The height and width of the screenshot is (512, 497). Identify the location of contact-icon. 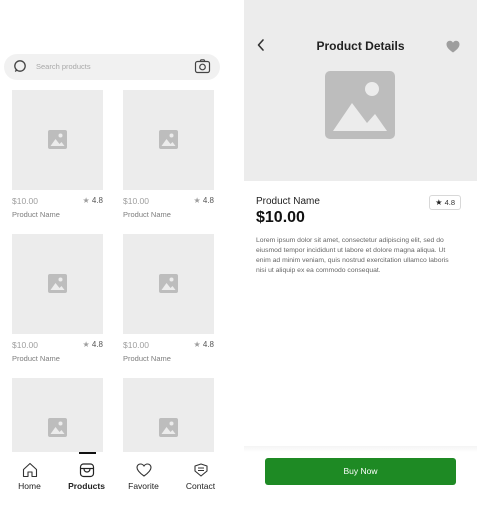
(200, 470).